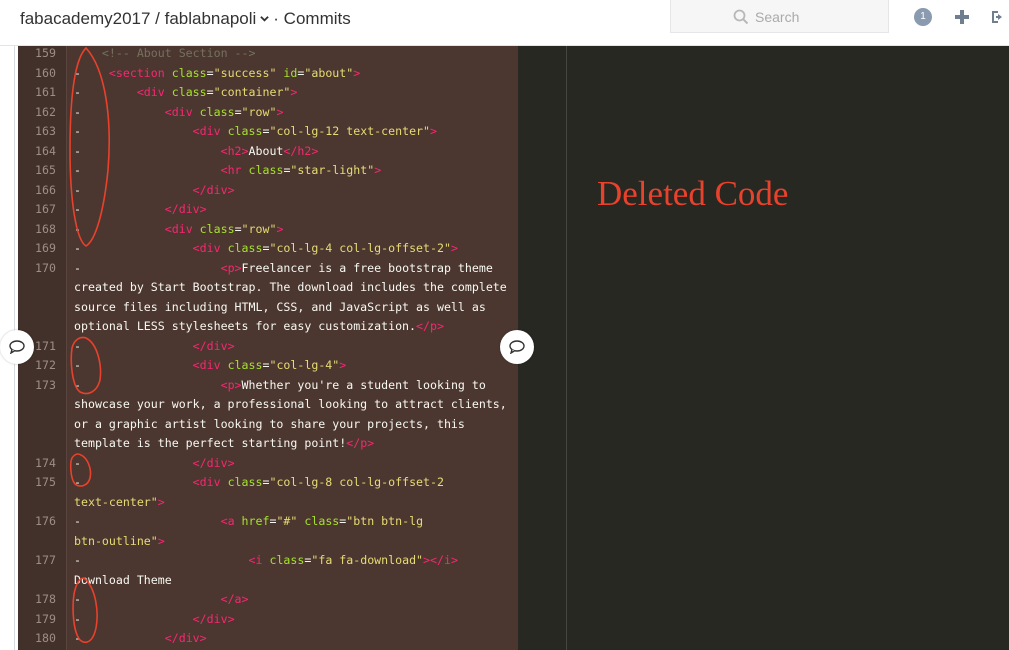  Describe the element at coordinates (268, 600) in the screenshot. I see `code-line: 178 - </a>` at that location.